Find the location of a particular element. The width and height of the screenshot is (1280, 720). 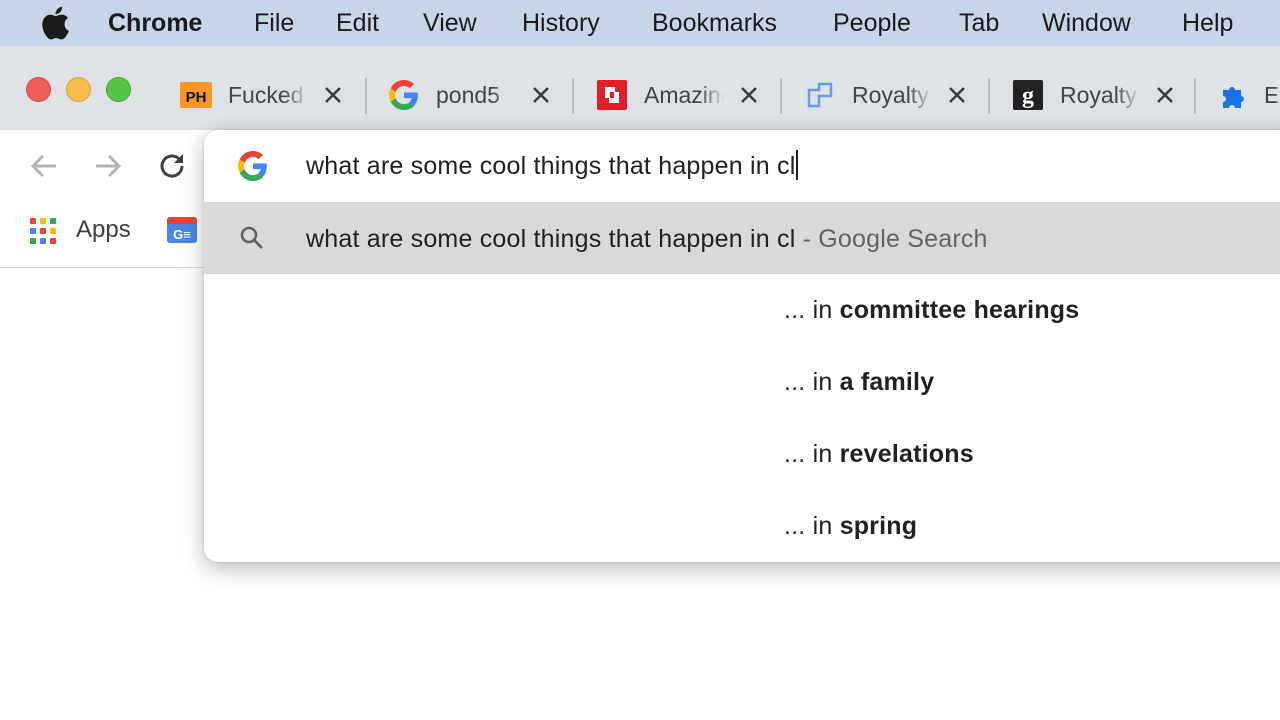

browser-tab: Royalty is located at coordinates (886, 95).